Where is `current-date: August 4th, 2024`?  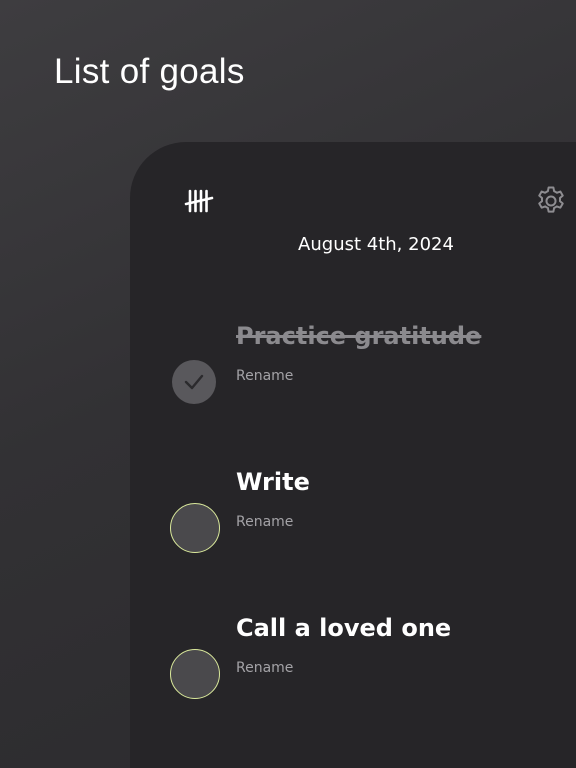
current-date: August 4th, 2024 is located at coordinates (376, 244).